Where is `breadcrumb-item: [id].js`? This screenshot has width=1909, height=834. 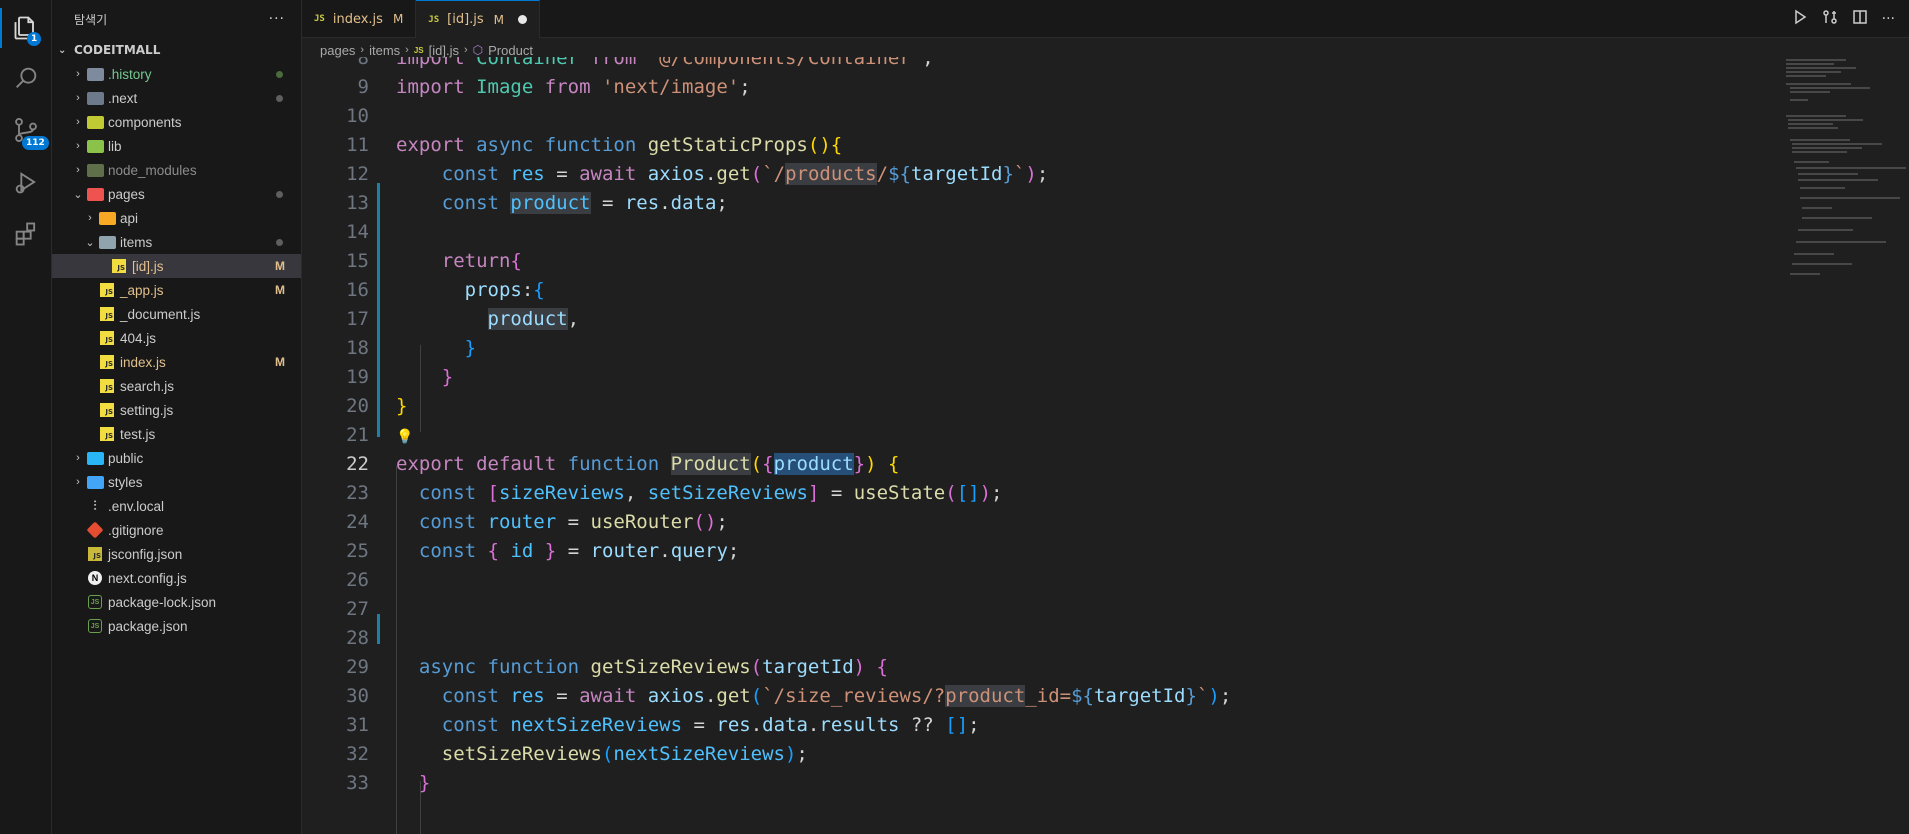 breadcrumb-item: [id].js is located at coordinates (444, 50).